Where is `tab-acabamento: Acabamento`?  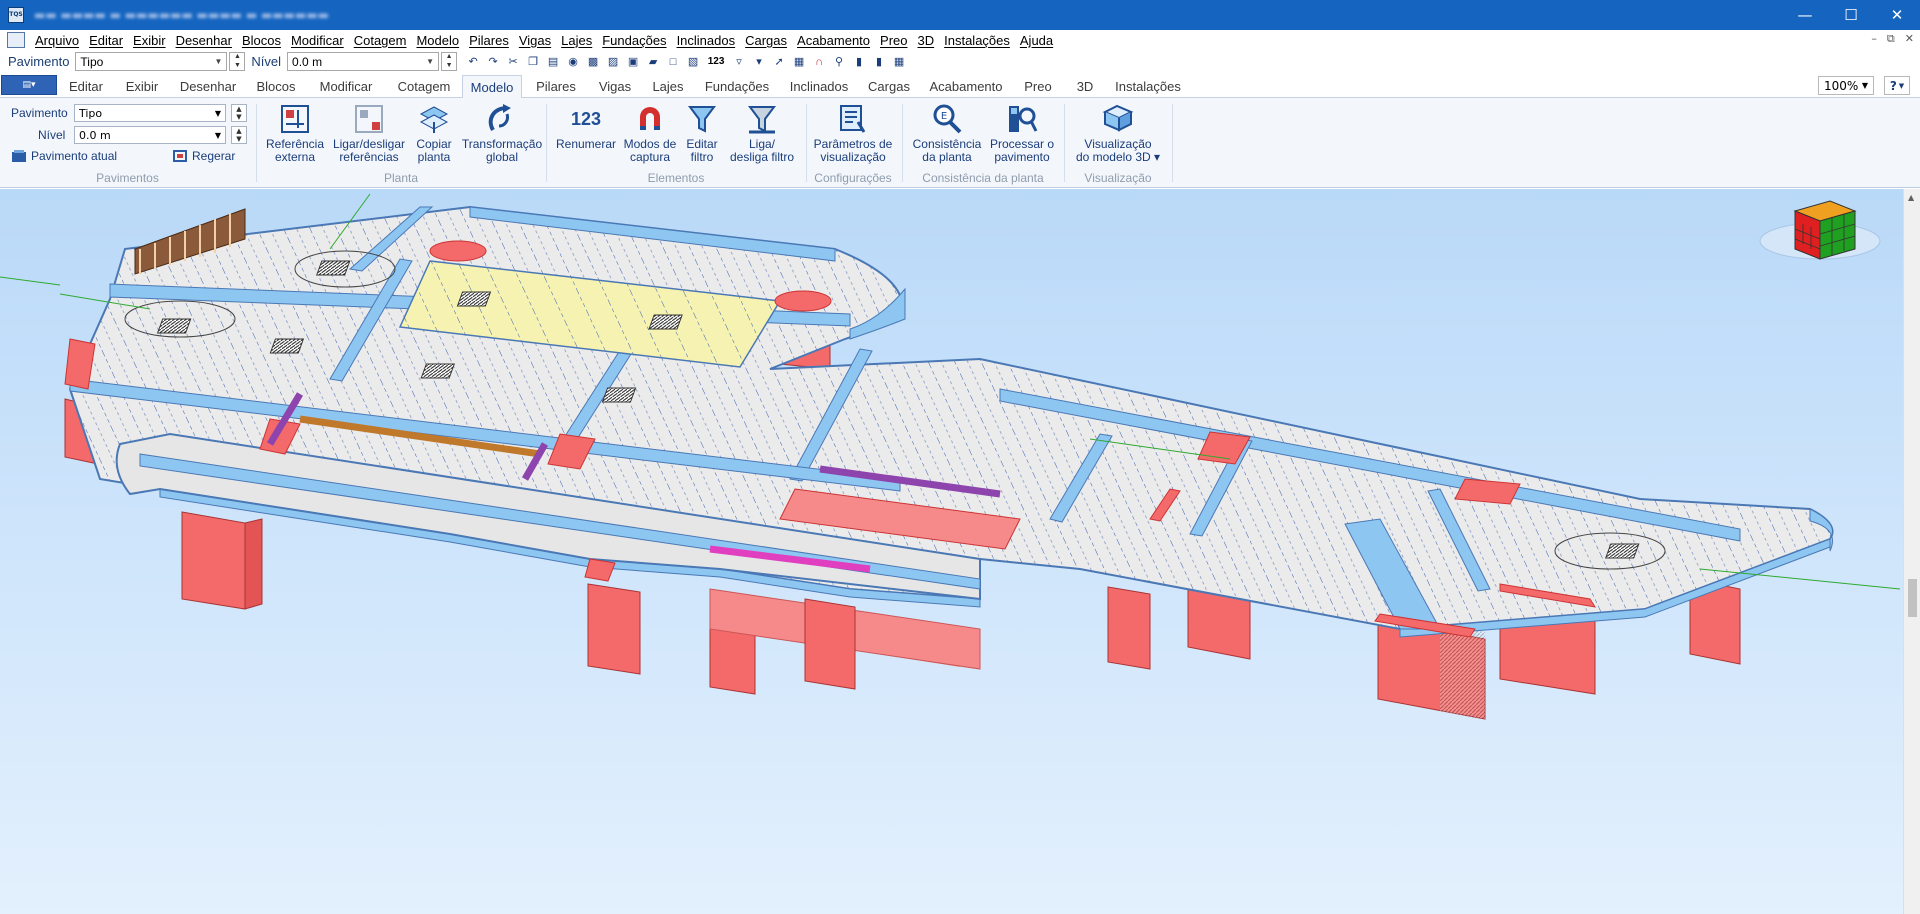 tab-acabamento: Acabamento is located at coordinates (966, 86).